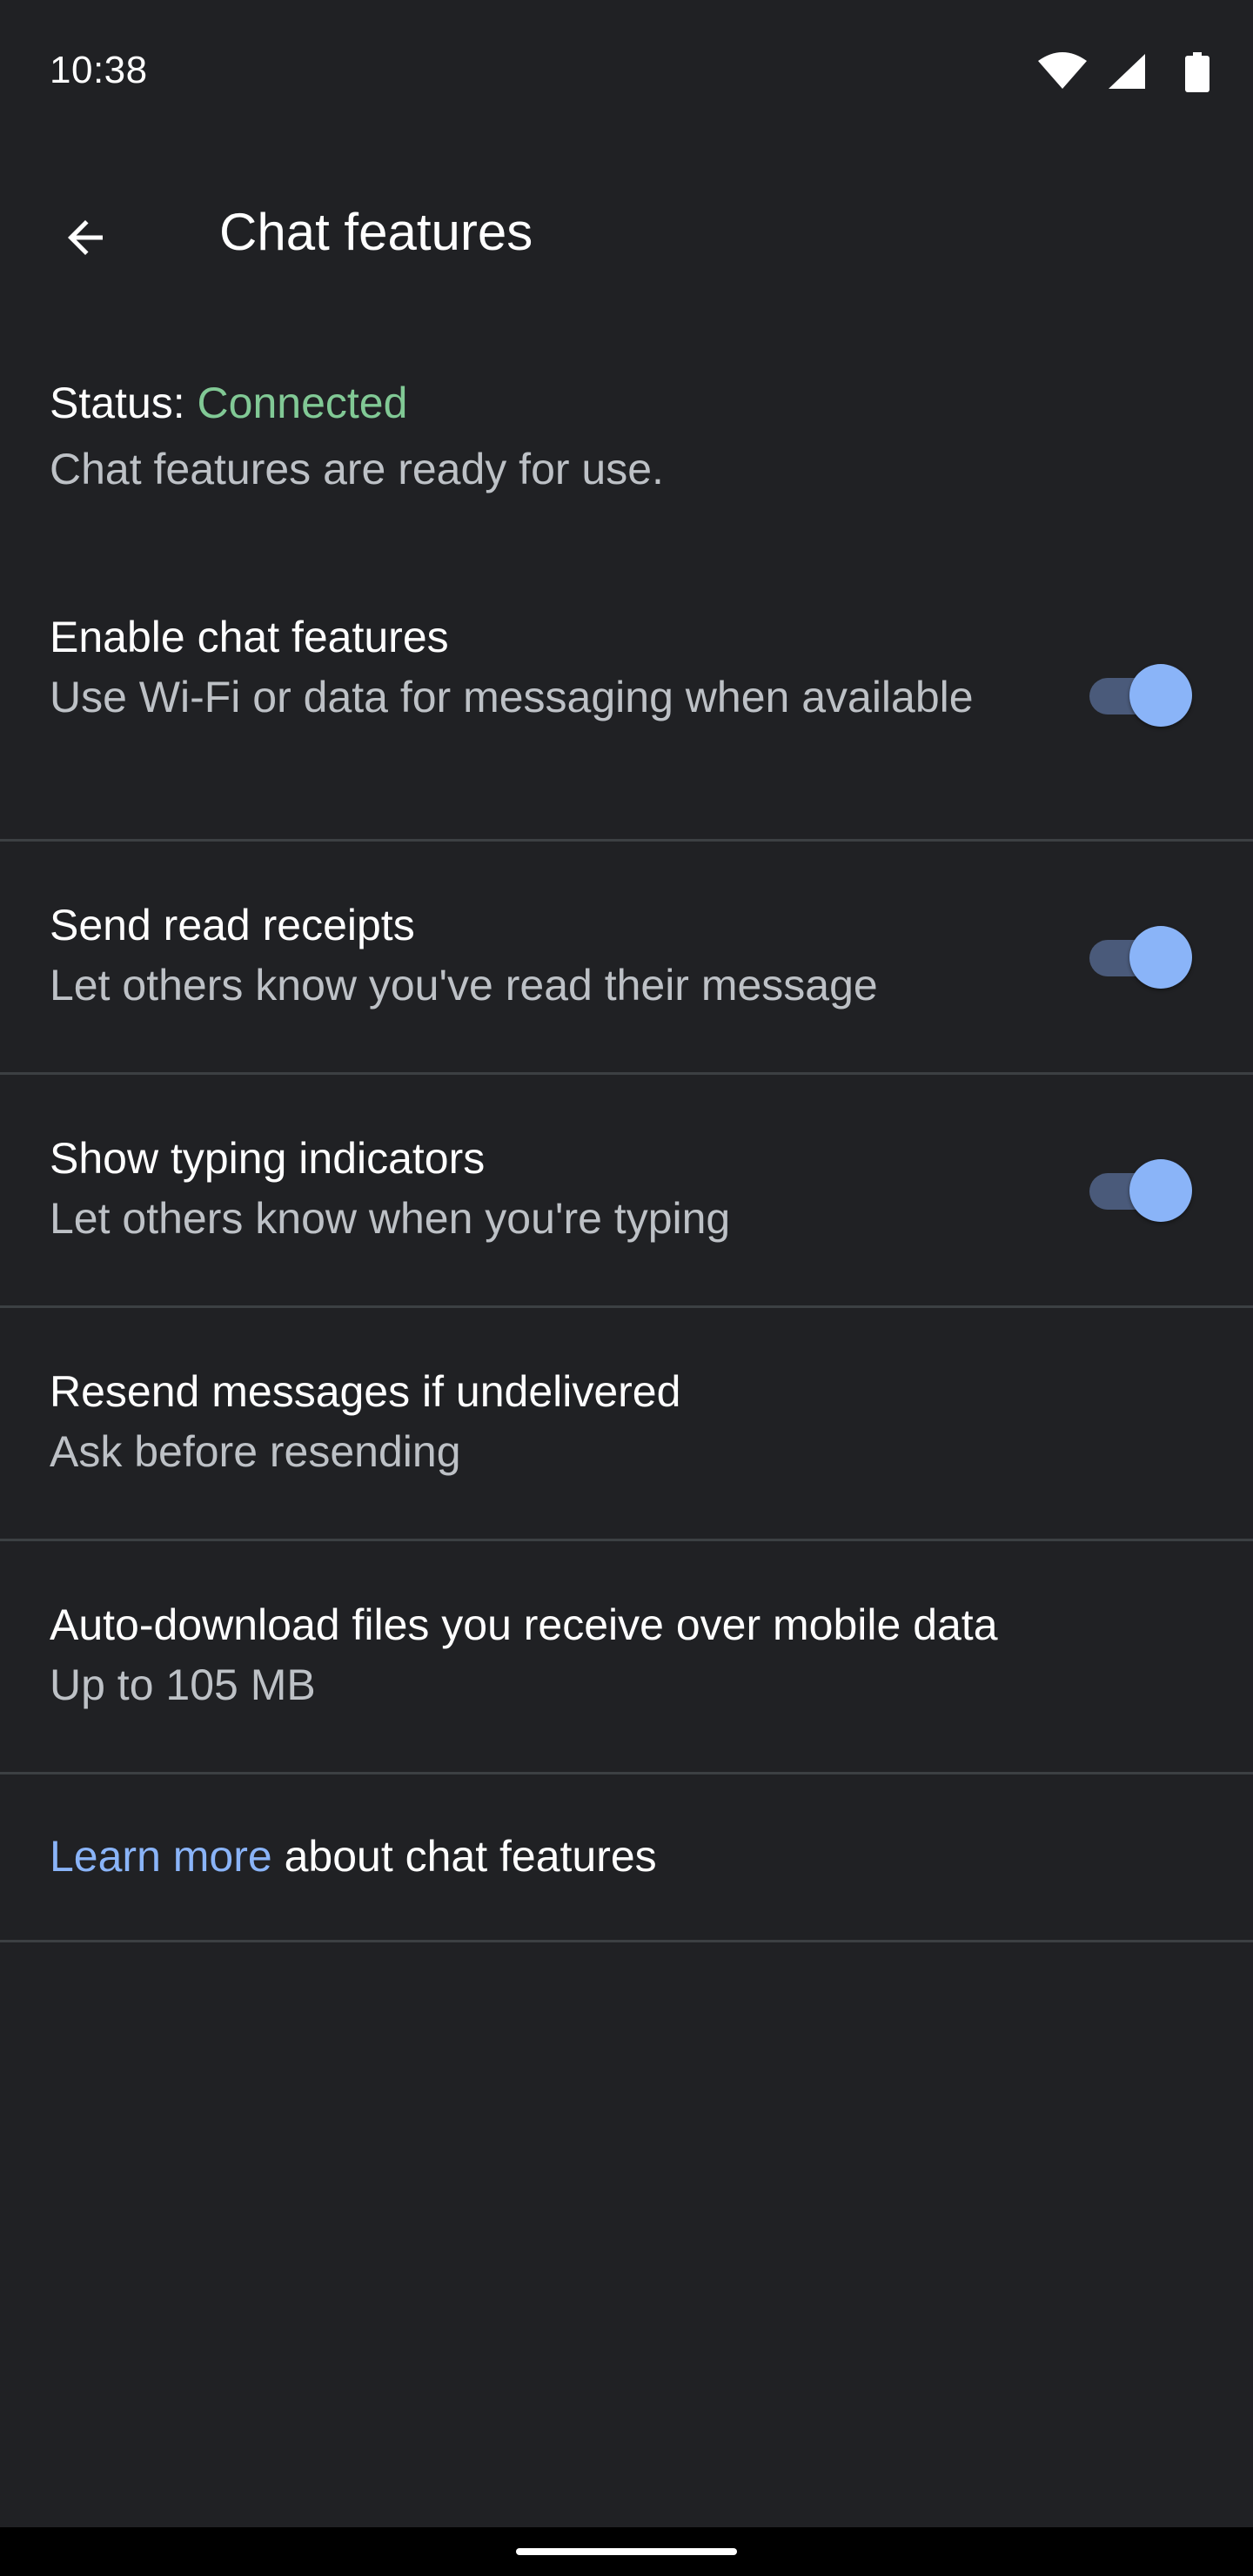  What do you see at coordinates (390, 1218) in the screenshot?
I see `setting-subtitle: Let others know when you're typing` at bounding box center [390, 1218].